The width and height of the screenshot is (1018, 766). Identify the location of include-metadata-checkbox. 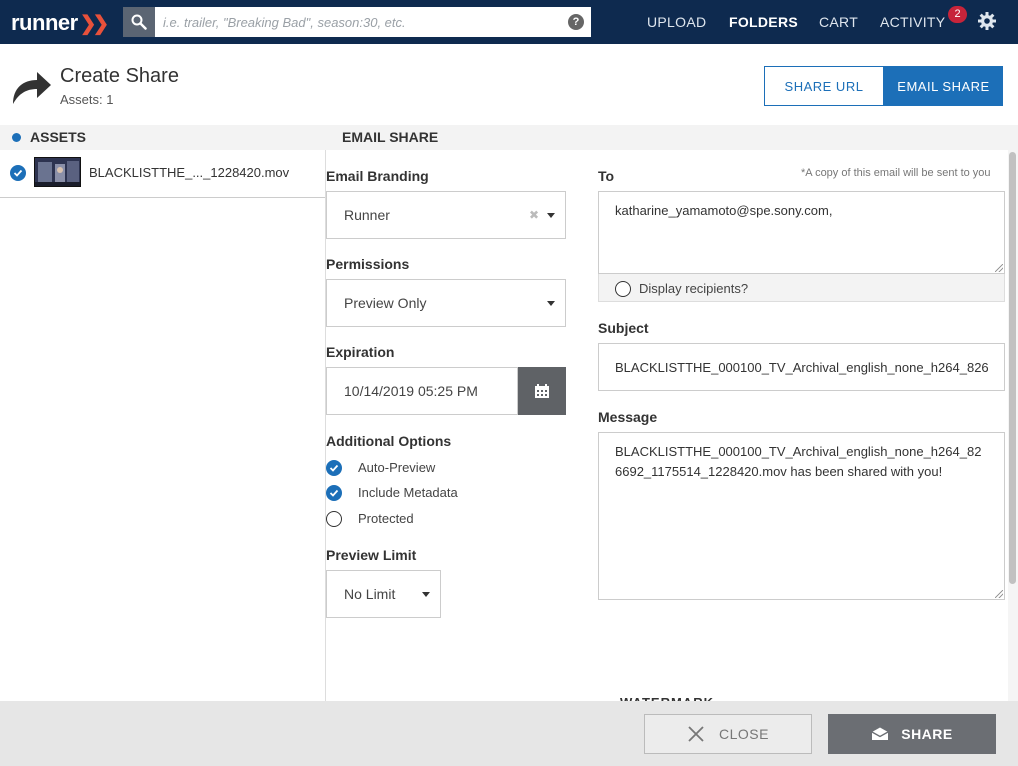
(334, 493).